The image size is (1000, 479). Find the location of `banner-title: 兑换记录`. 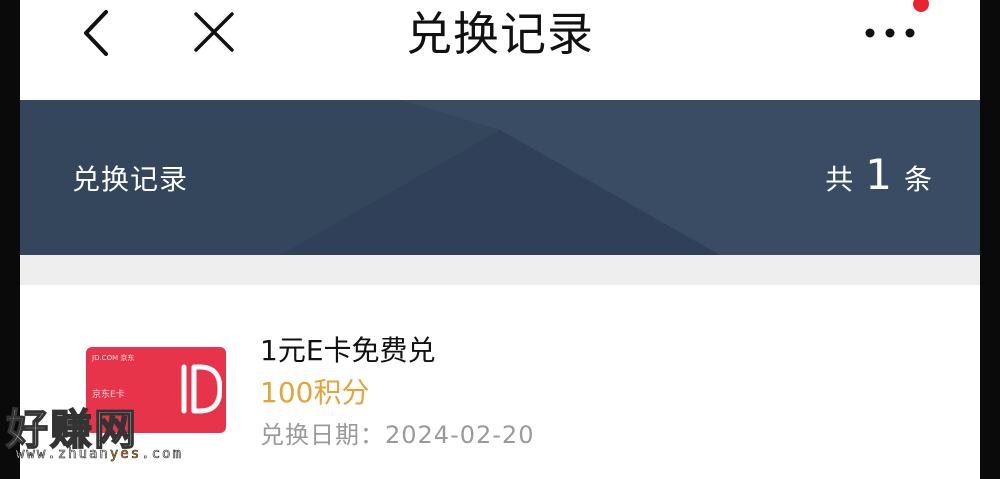

banner-title: 兑换记录 is located at coordinates (130, 179).